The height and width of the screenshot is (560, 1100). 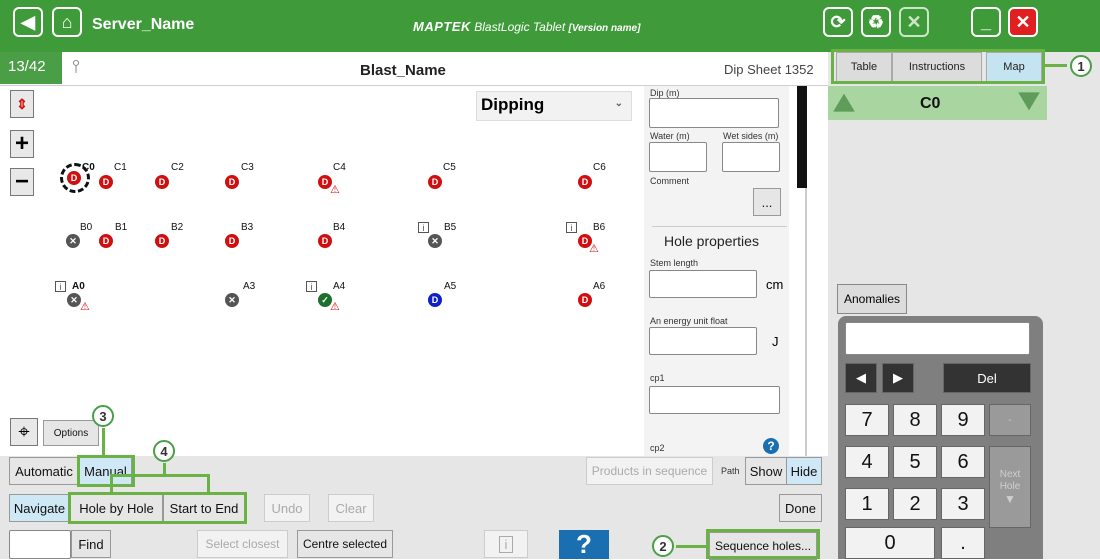 What do you see at coordinates (987, 378) in the screenshot?
I see `delete-key: Del` at bounding box center [987, 378].